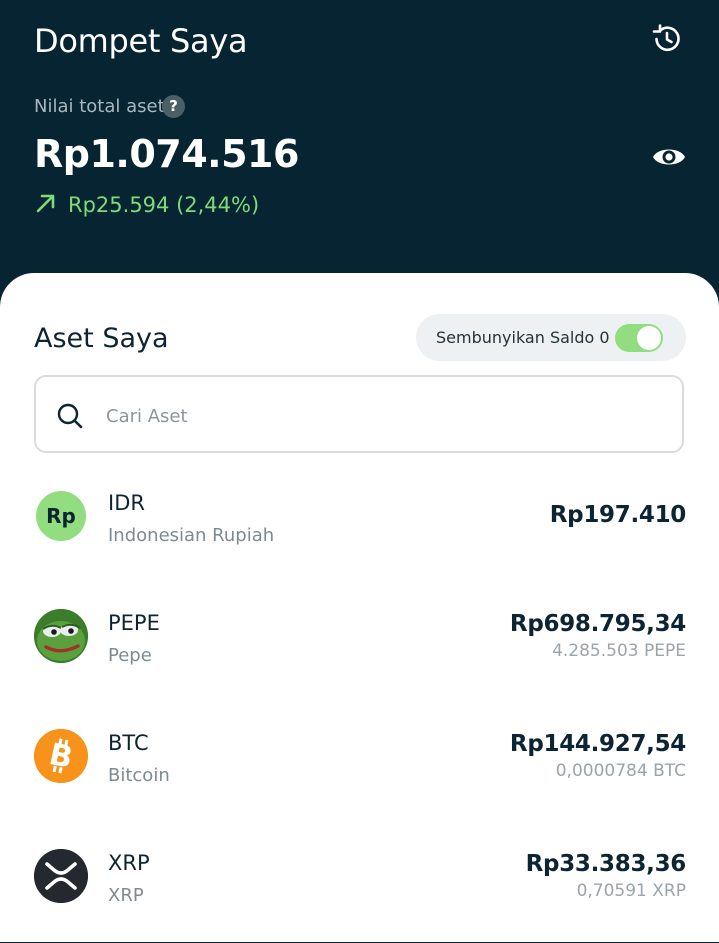  I want to click on hide-balance-label: Sembunyikan Saldo 0, so click(523, 337).